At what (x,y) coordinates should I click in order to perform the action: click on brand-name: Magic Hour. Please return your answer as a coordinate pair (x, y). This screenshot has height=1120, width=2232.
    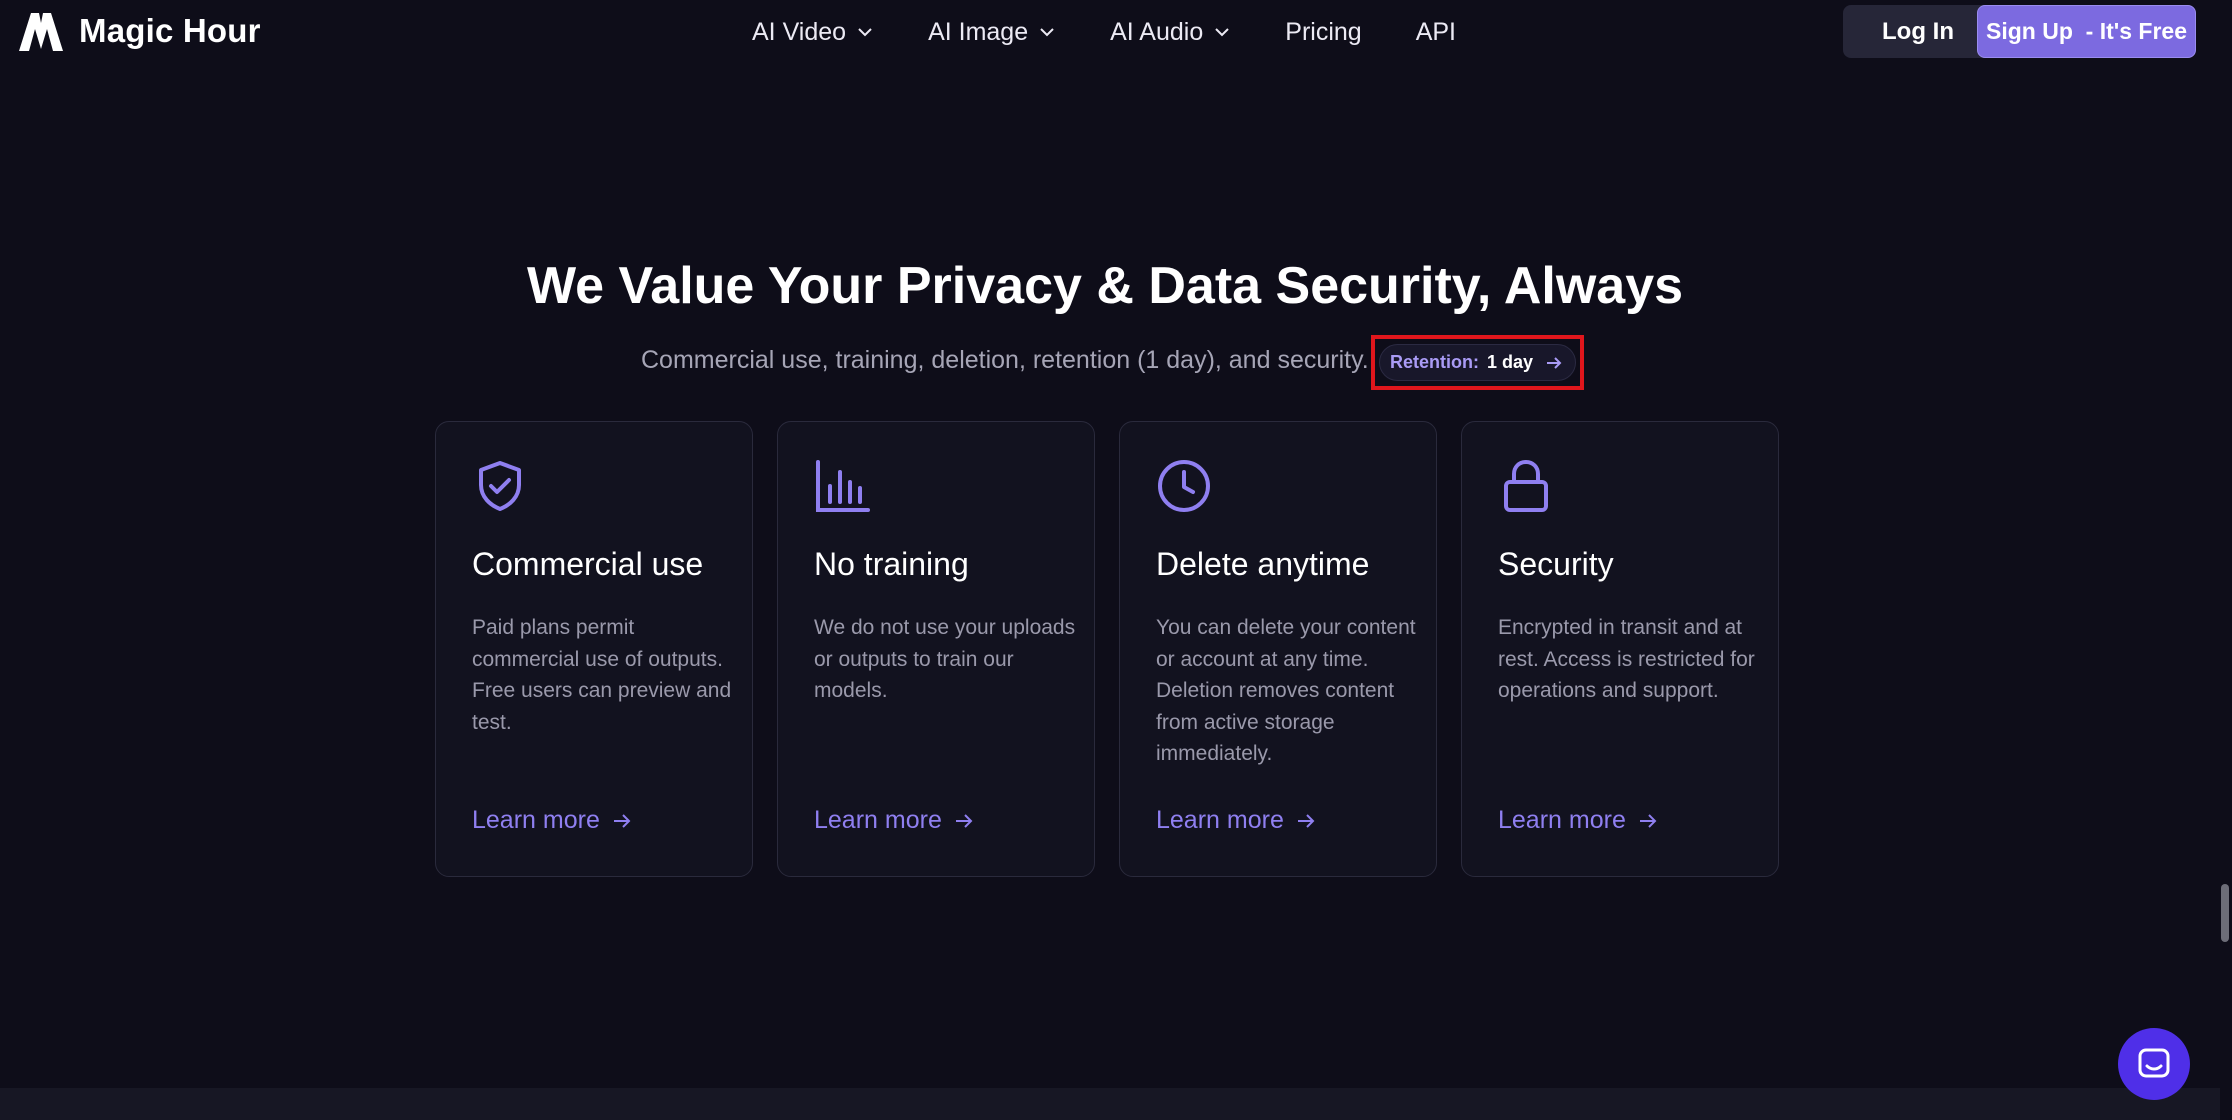
    Looking at the image, I should click on (170, 30).